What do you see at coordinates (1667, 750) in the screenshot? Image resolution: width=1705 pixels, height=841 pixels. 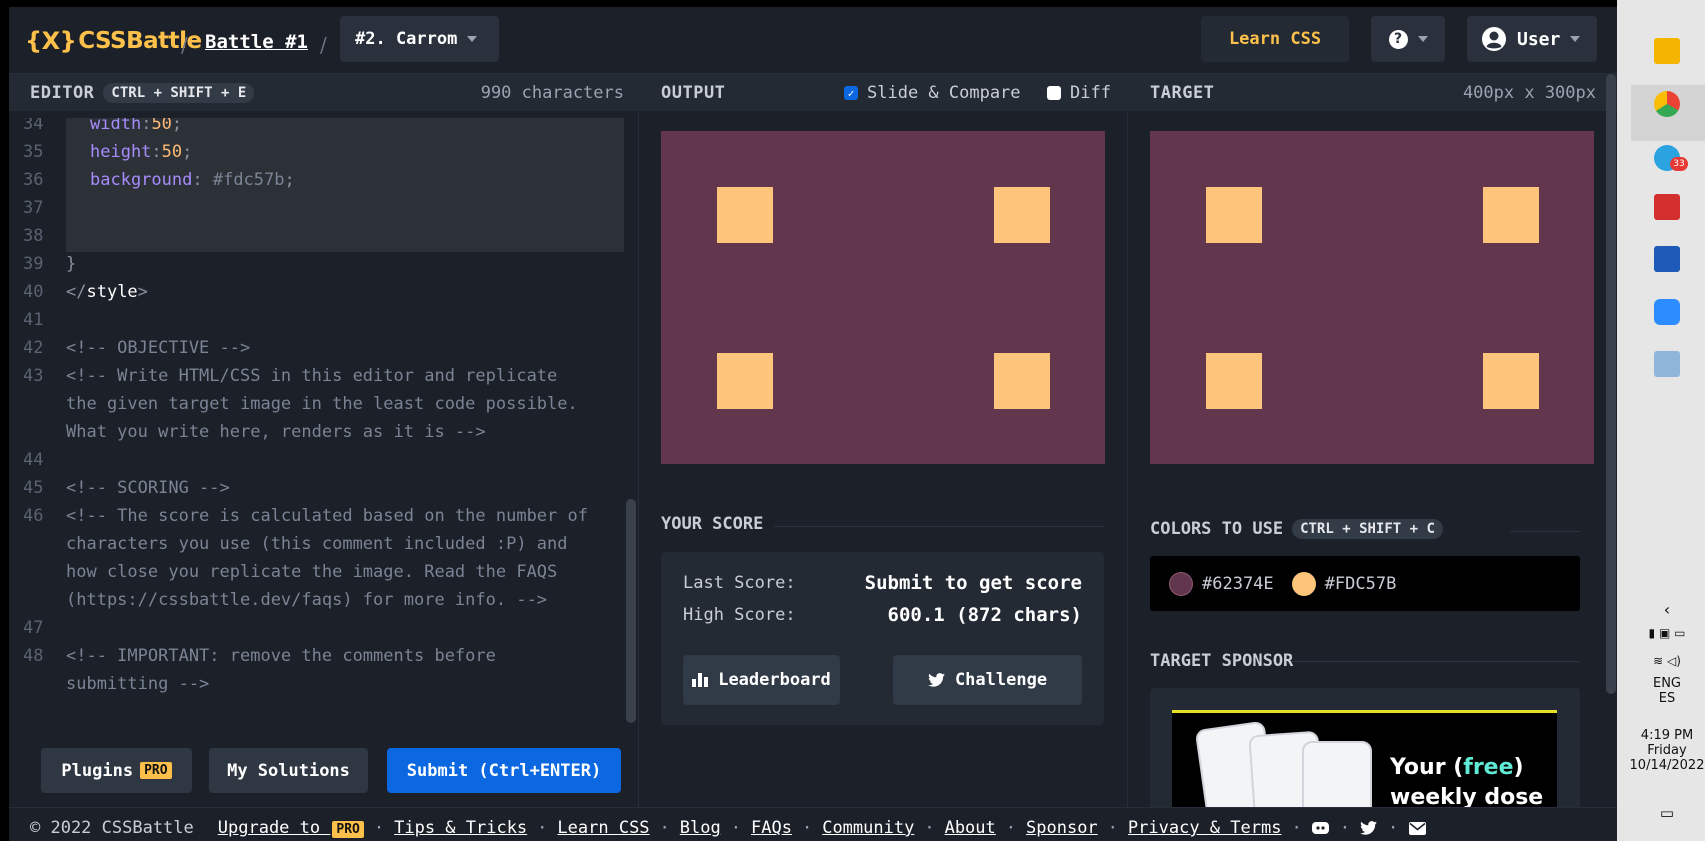 I see `clock: 4:19 PM Friday 10/14/2022` at bounding box center [1667, 750].